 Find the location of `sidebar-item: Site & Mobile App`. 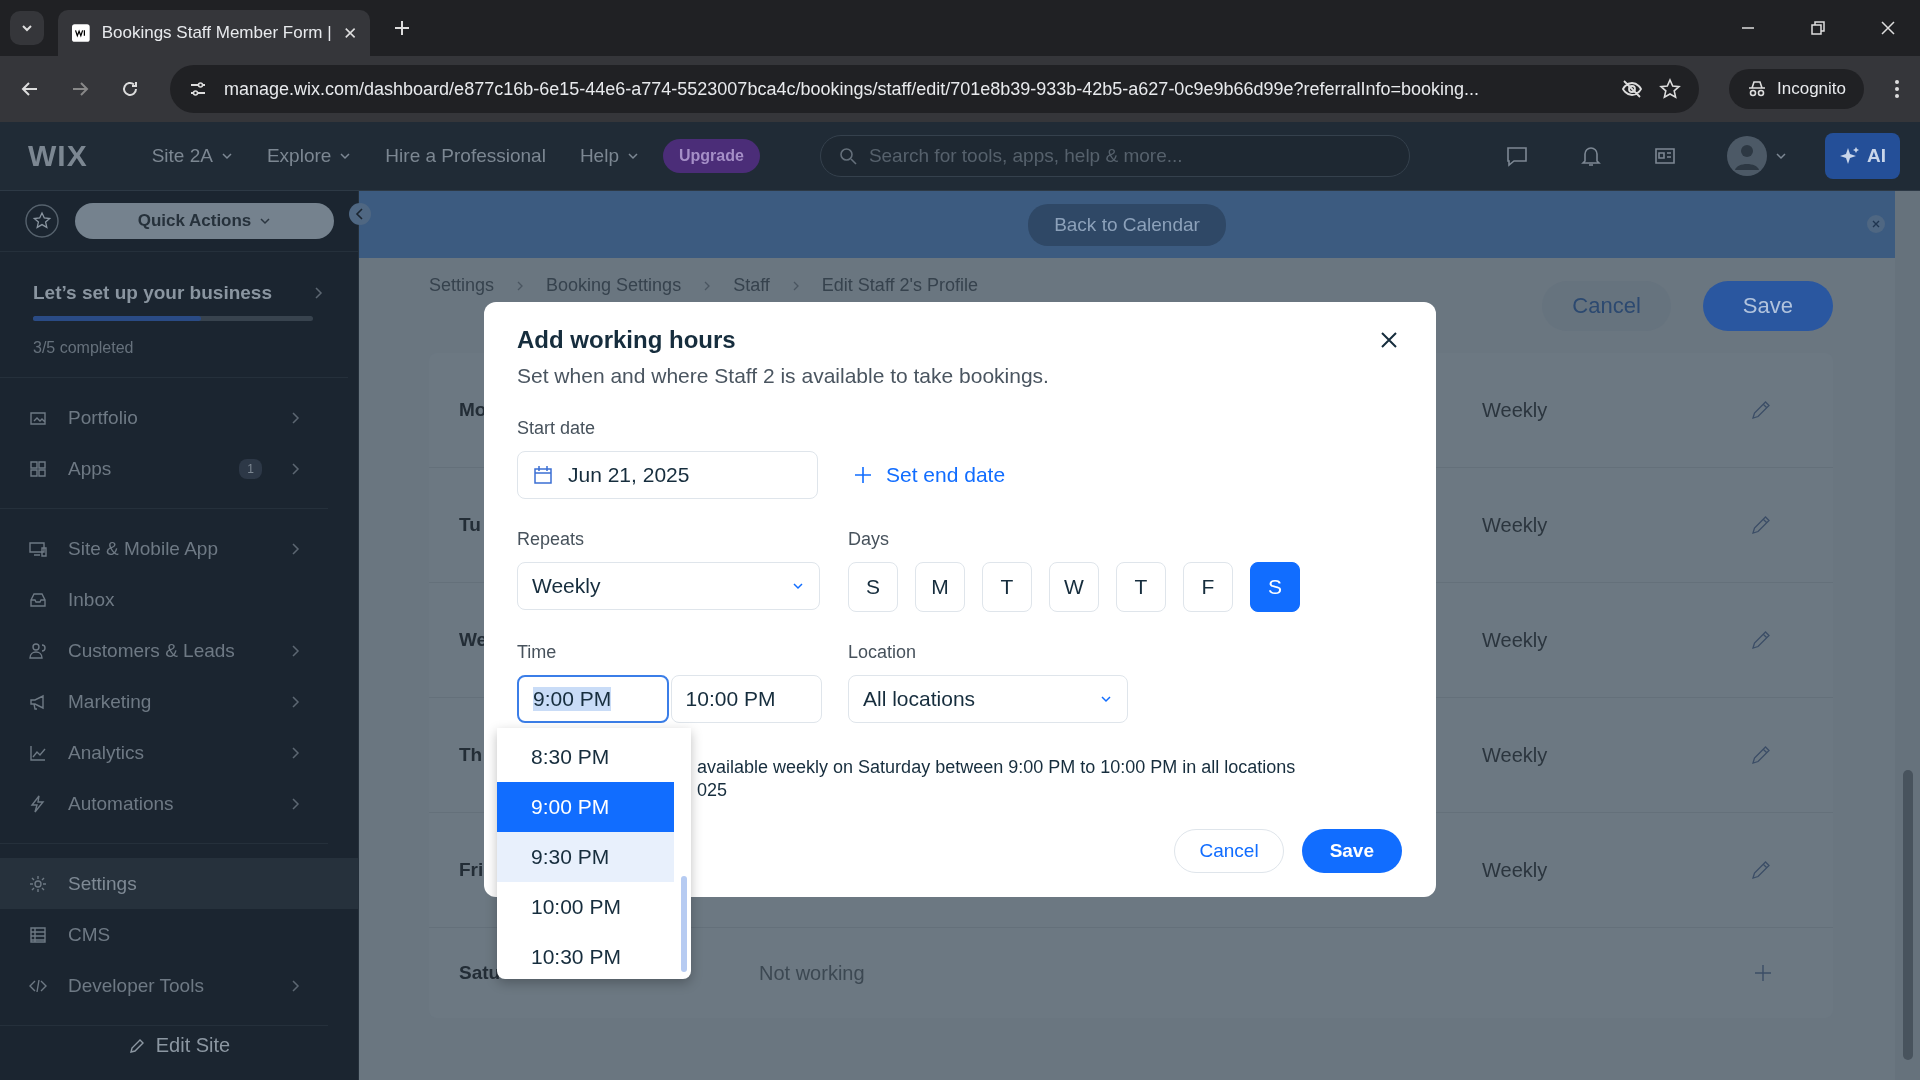

sidebar-item: Site & Mobile App is located at coordinates (179, 548).